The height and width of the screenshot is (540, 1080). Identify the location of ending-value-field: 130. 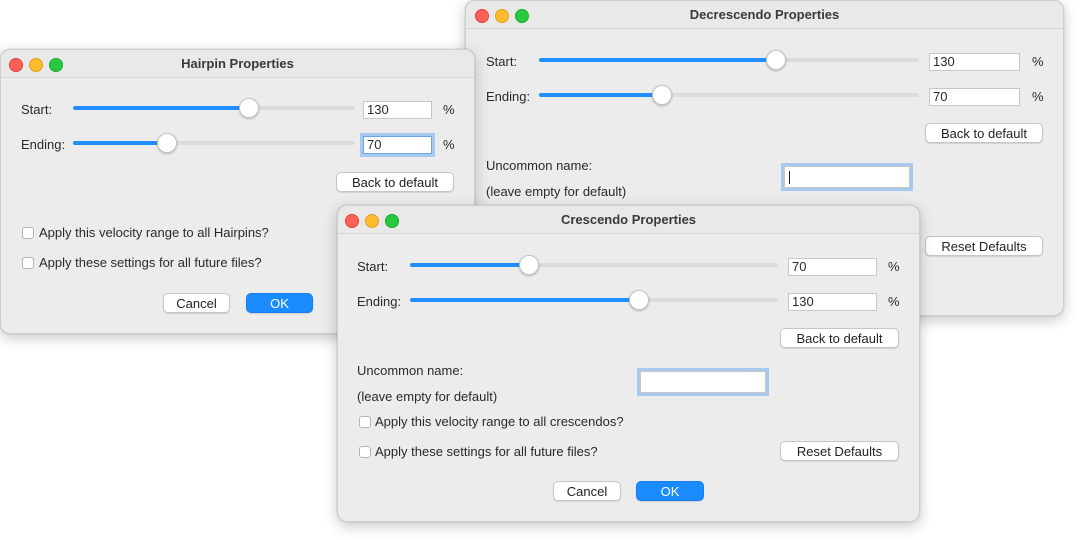
(832, 302).